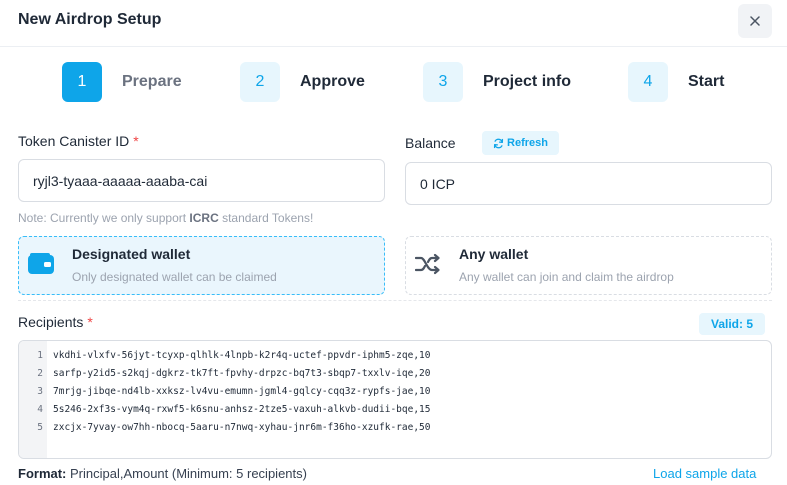 This screenshot has height=485, width=787. I want to click on wallet-icon, so click(41, 264).